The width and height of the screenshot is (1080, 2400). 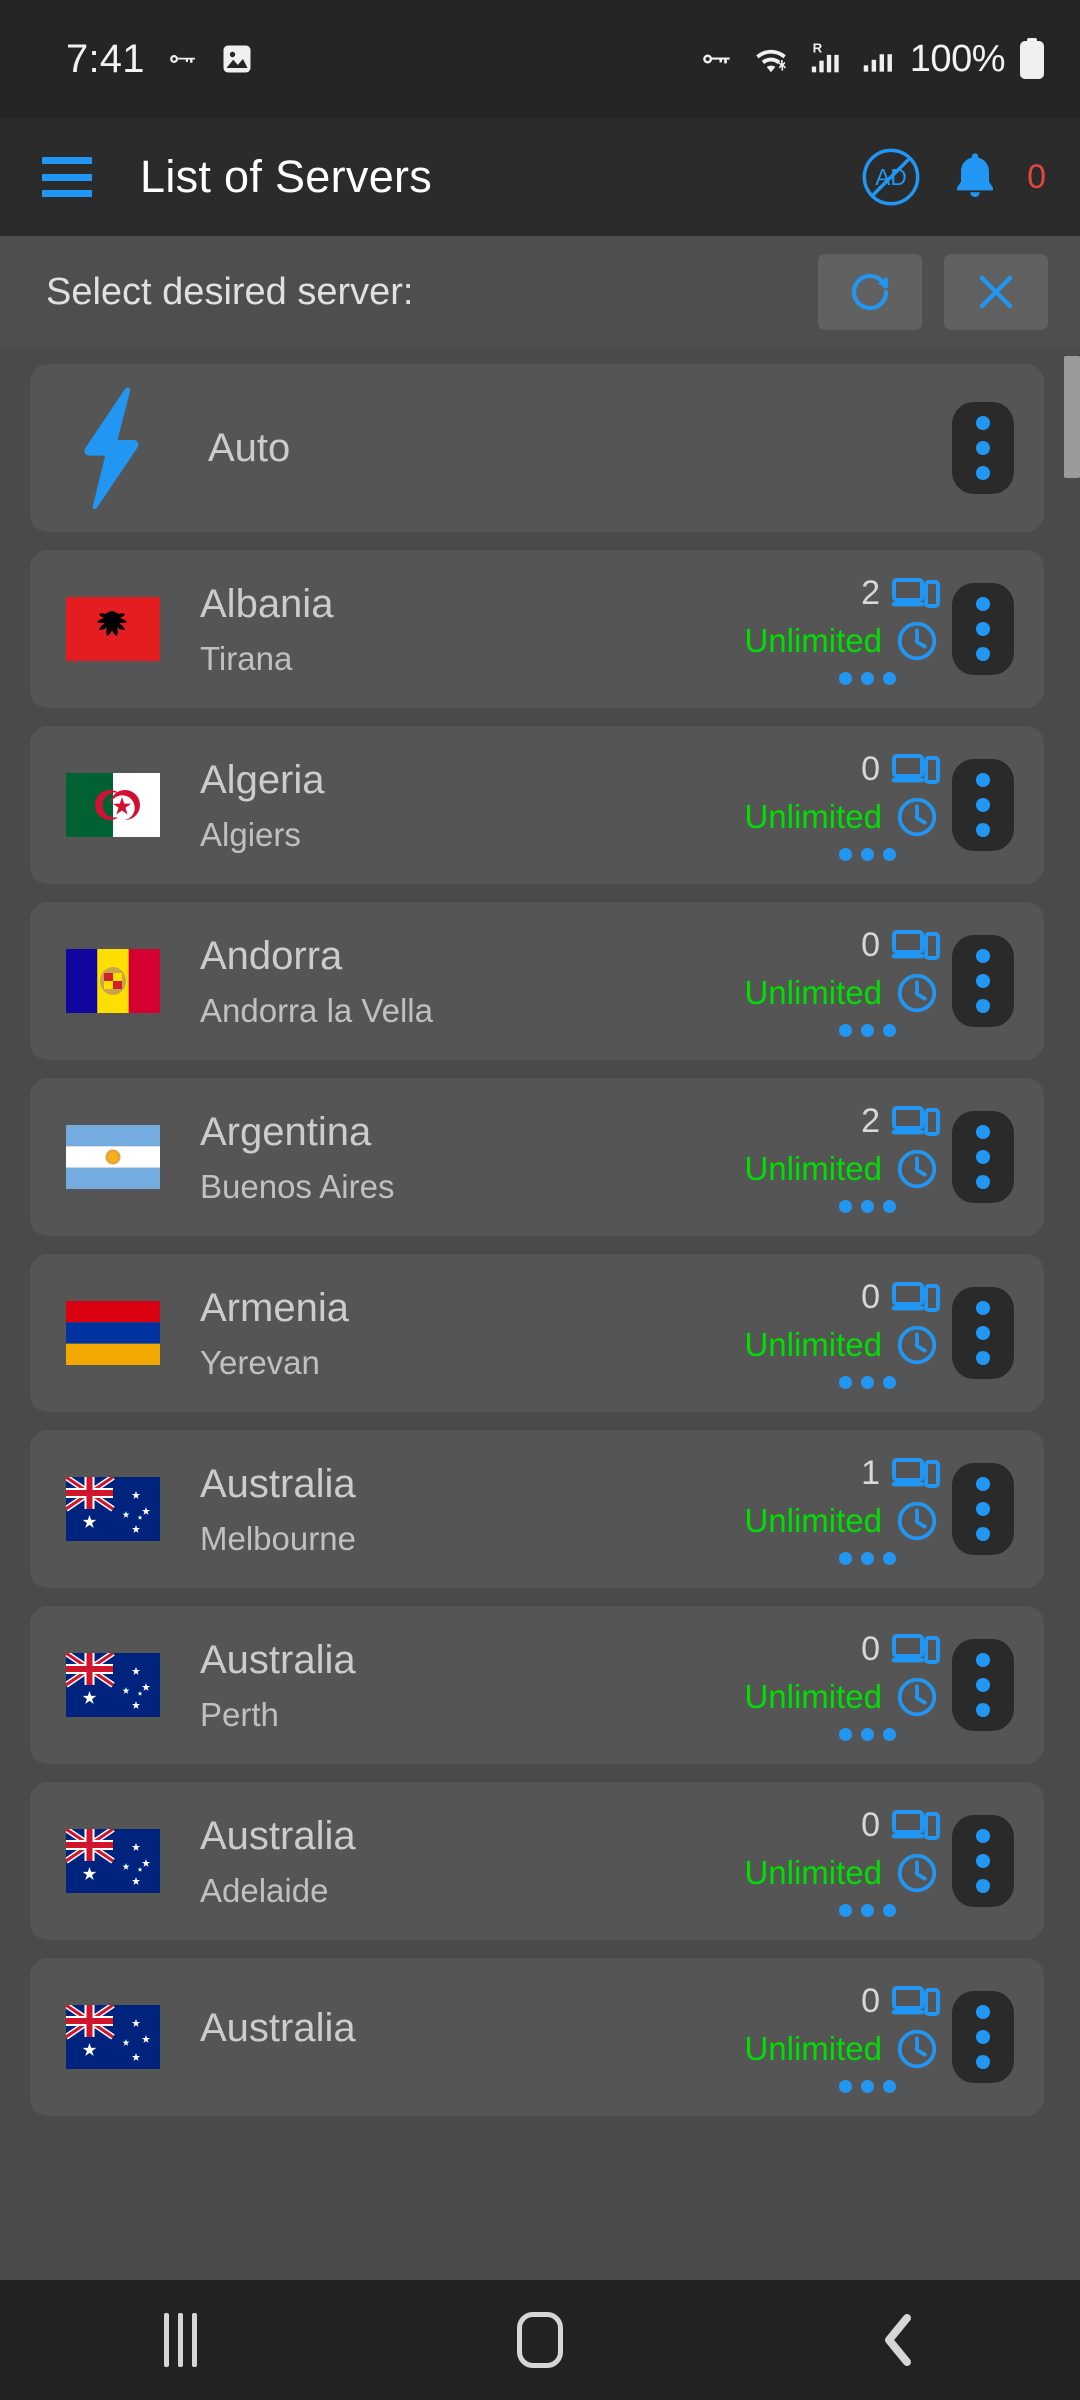 What do you see at coordinates (537, 1333) in the screenshot?
I see `table-row: Armenia Yerevan 0 Unlimited` at bounding box center [537, 1333].